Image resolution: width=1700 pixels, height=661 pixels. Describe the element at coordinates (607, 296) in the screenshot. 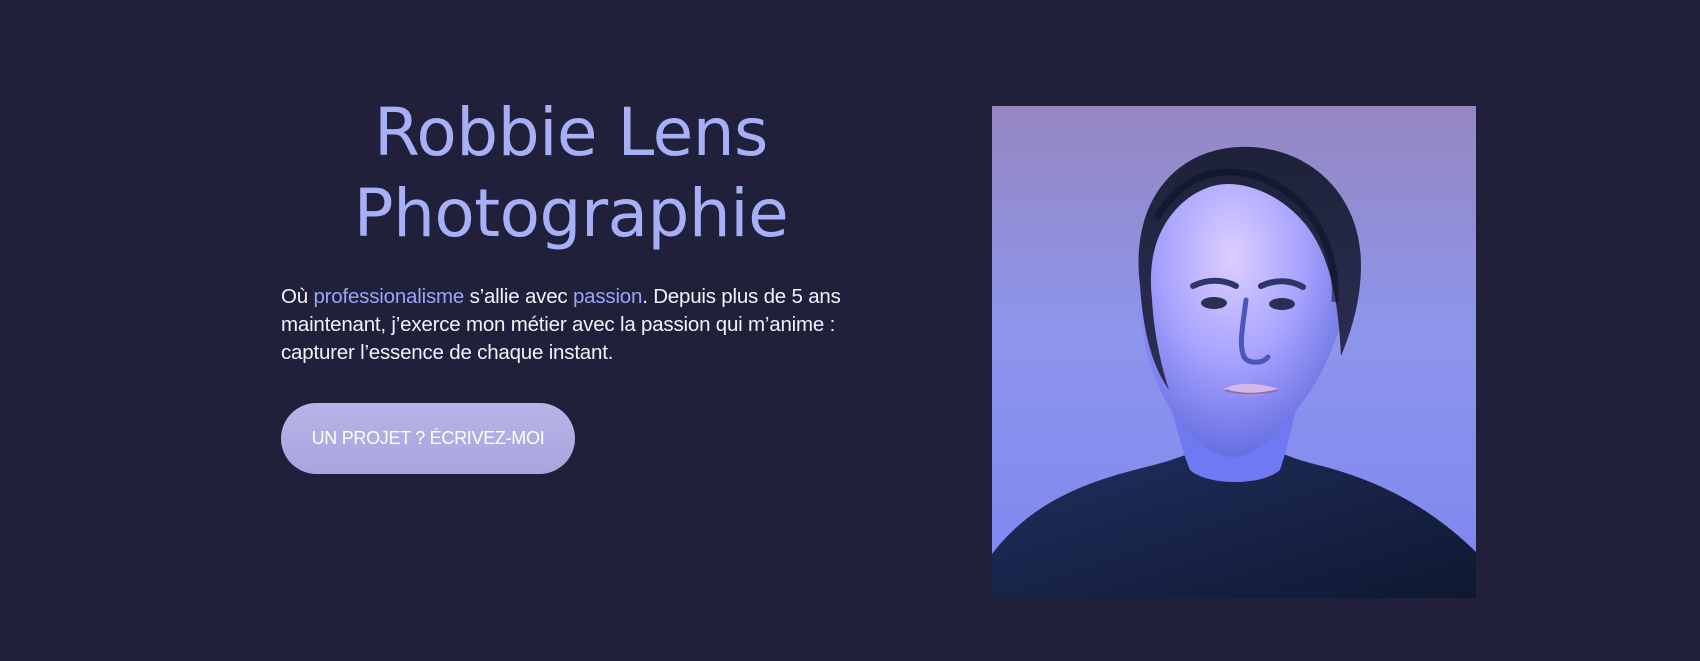

I see `passion-highlight: passion` at that location.